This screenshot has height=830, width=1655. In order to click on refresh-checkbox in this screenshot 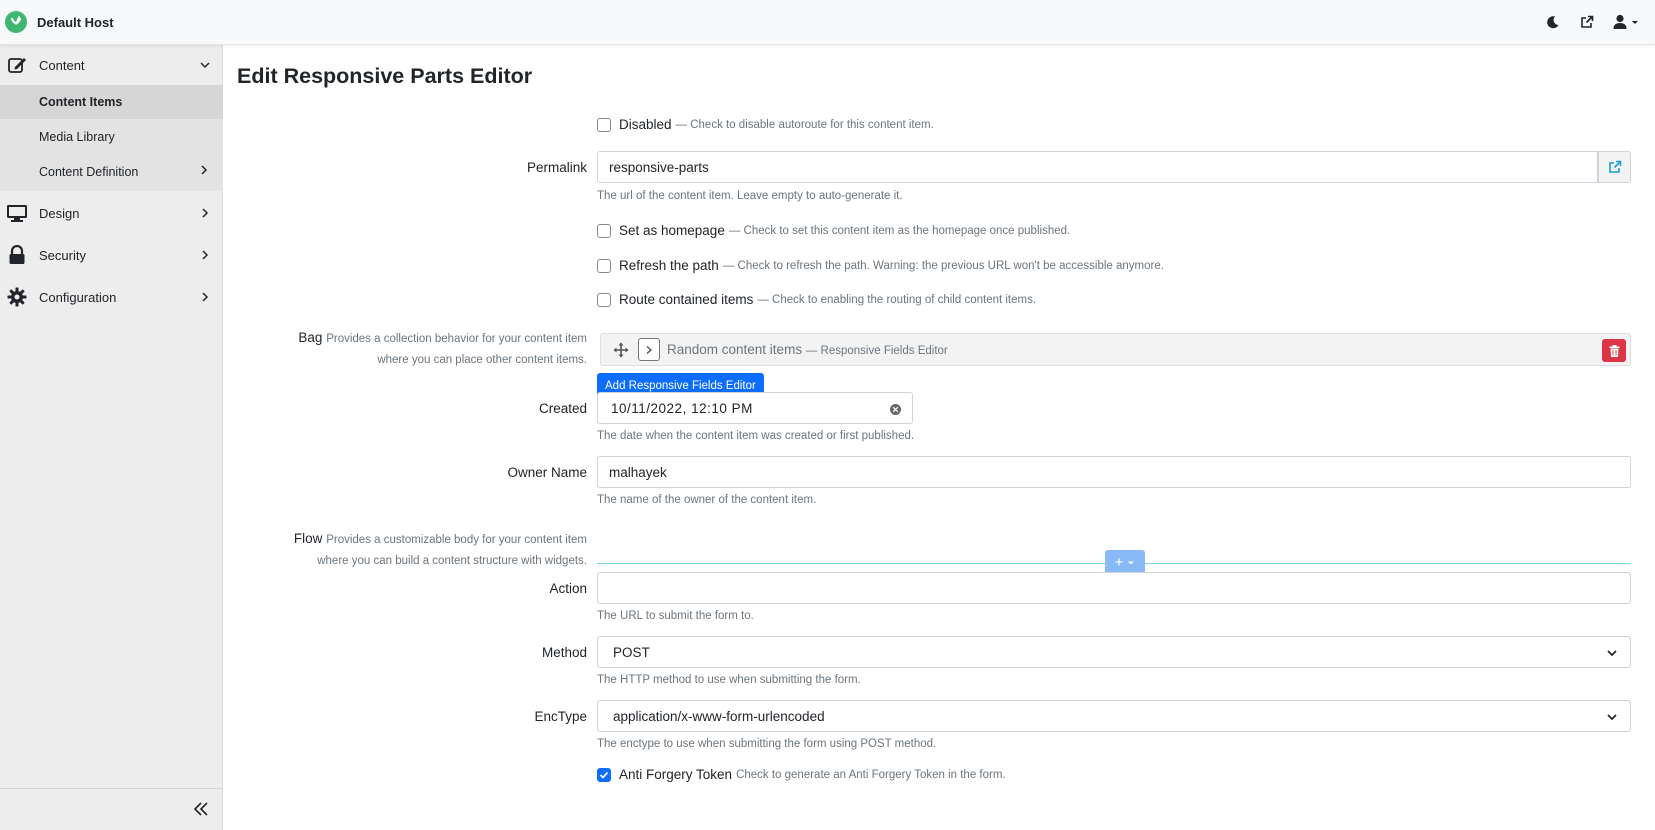, I will do `click(604, 265)`.